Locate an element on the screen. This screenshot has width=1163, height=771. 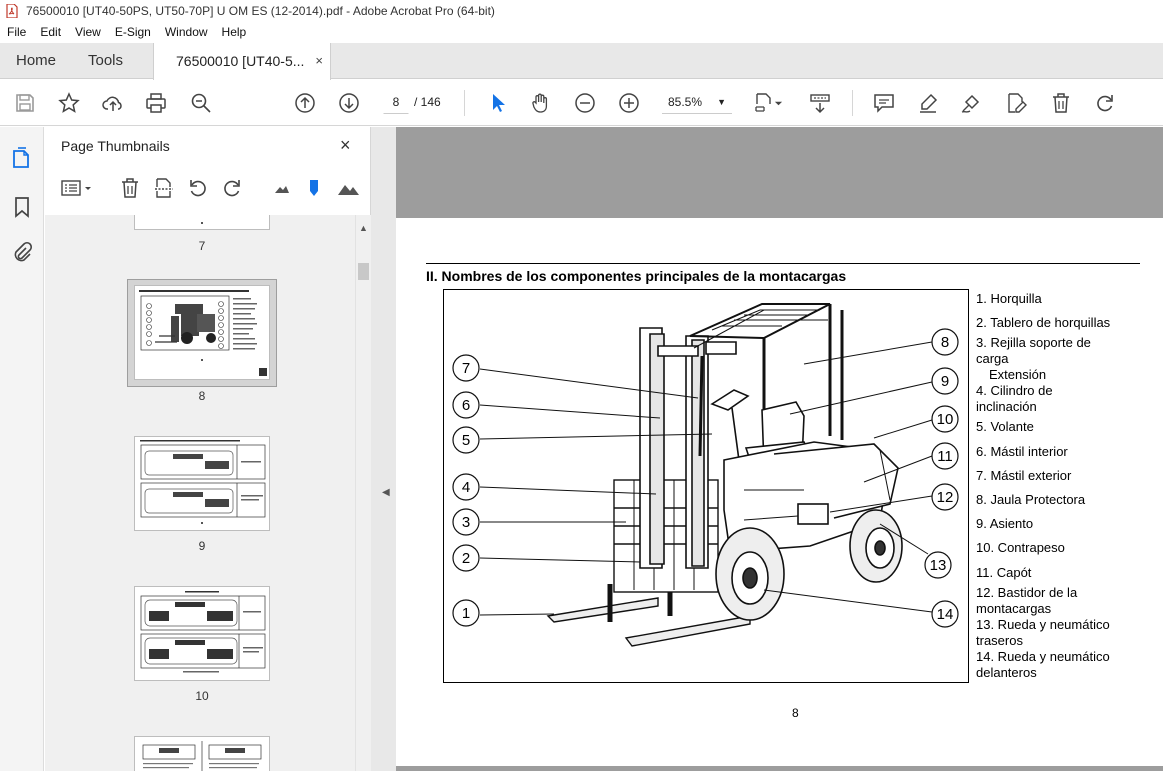
print-icon is located at coordinates (156, 103).